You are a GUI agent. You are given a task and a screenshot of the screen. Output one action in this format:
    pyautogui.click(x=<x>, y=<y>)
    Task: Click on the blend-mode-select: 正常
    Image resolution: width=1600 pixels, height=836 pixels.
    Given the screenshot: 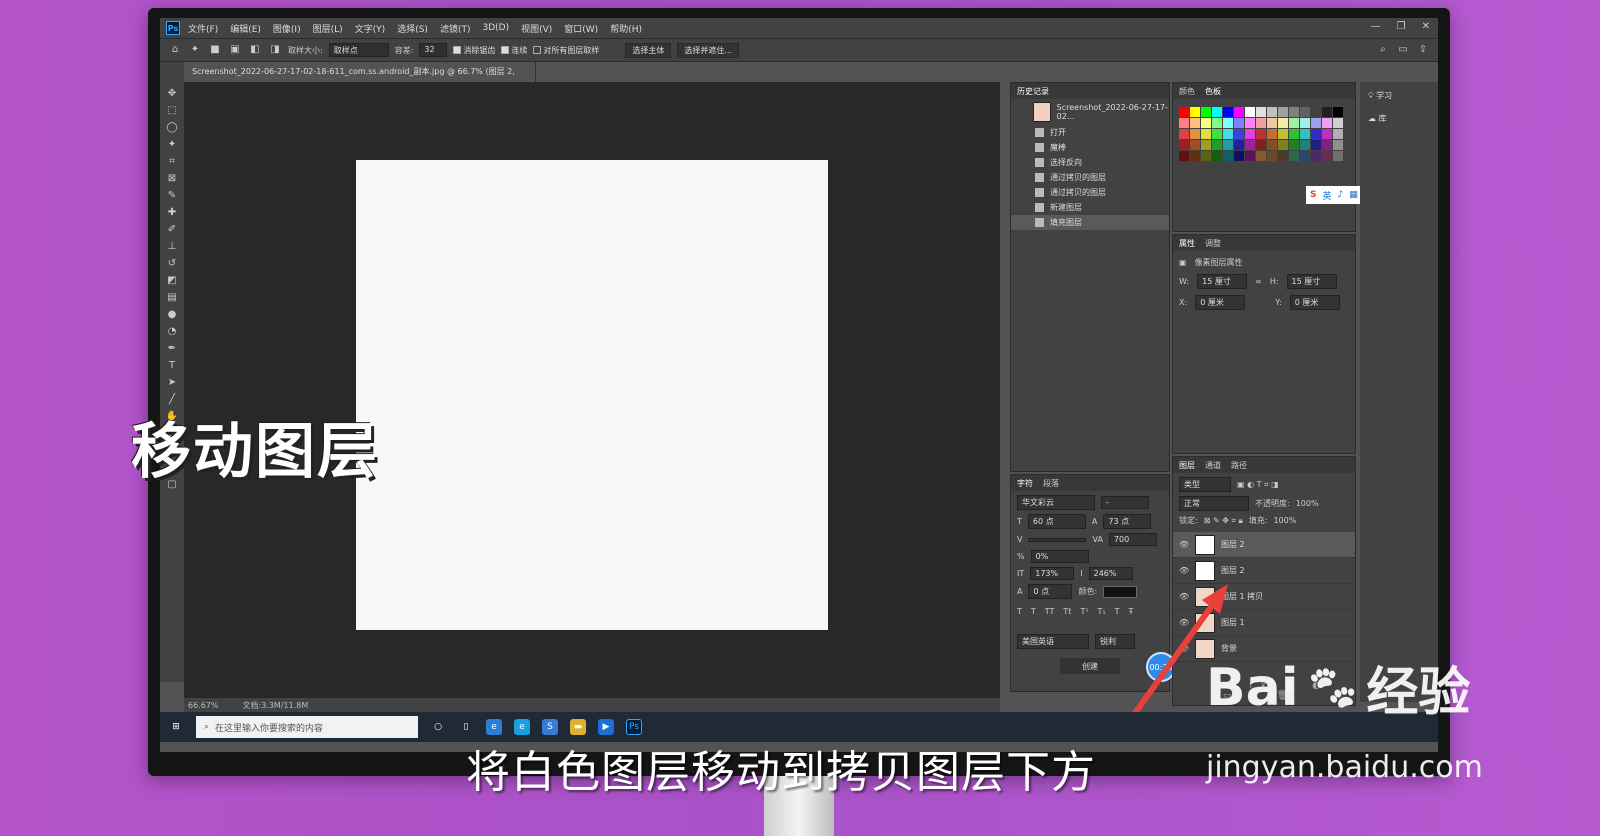 What is the action you would take?
    pyautogui.click(x=1214, y=503)
    